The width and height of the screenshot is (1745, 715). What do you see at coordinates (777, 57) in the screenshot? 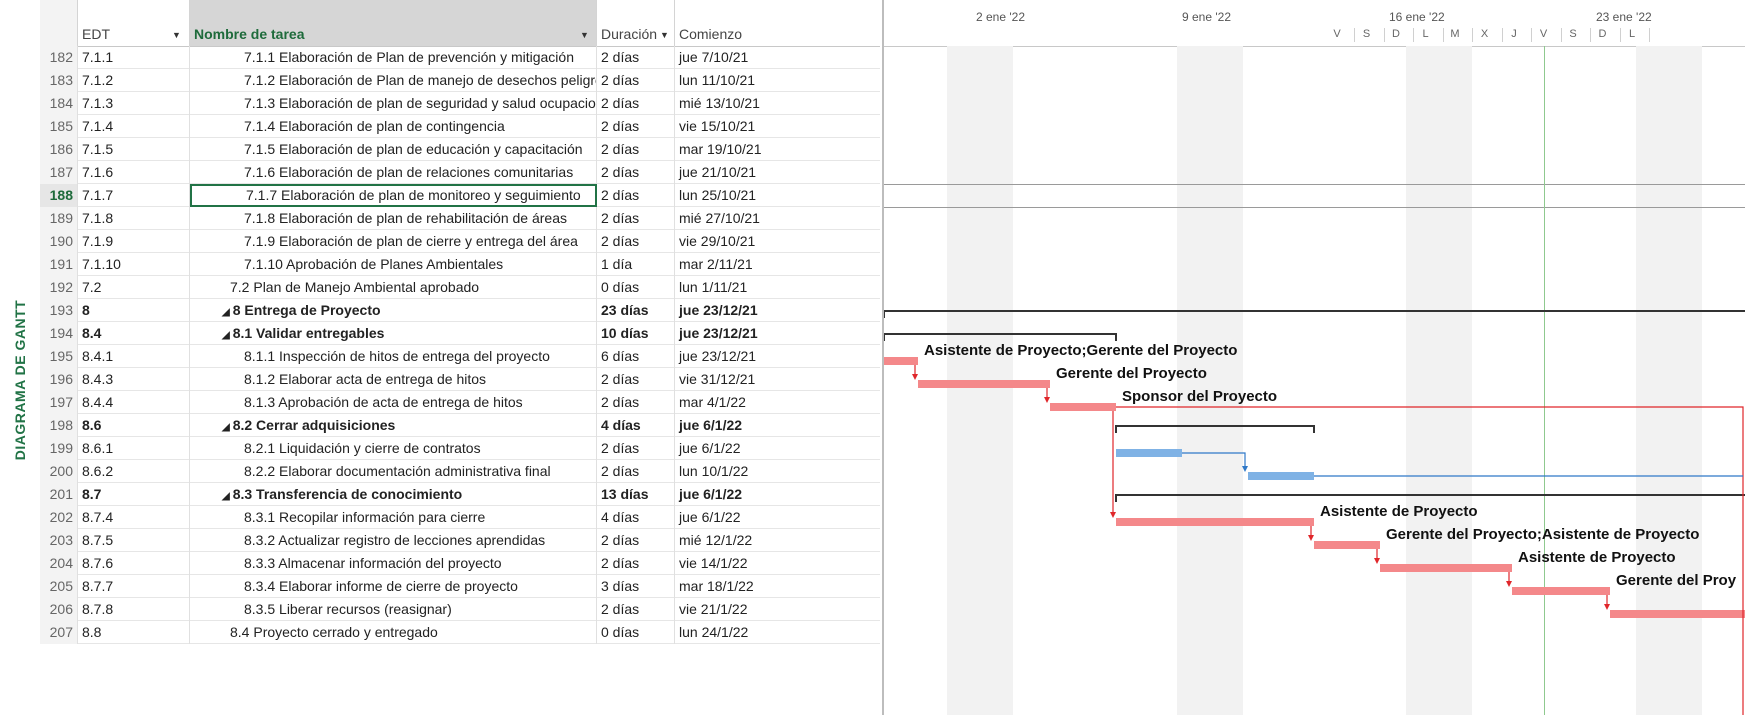
I see `start-cell: jue 7/10/21` at bounding box center [777, 57].